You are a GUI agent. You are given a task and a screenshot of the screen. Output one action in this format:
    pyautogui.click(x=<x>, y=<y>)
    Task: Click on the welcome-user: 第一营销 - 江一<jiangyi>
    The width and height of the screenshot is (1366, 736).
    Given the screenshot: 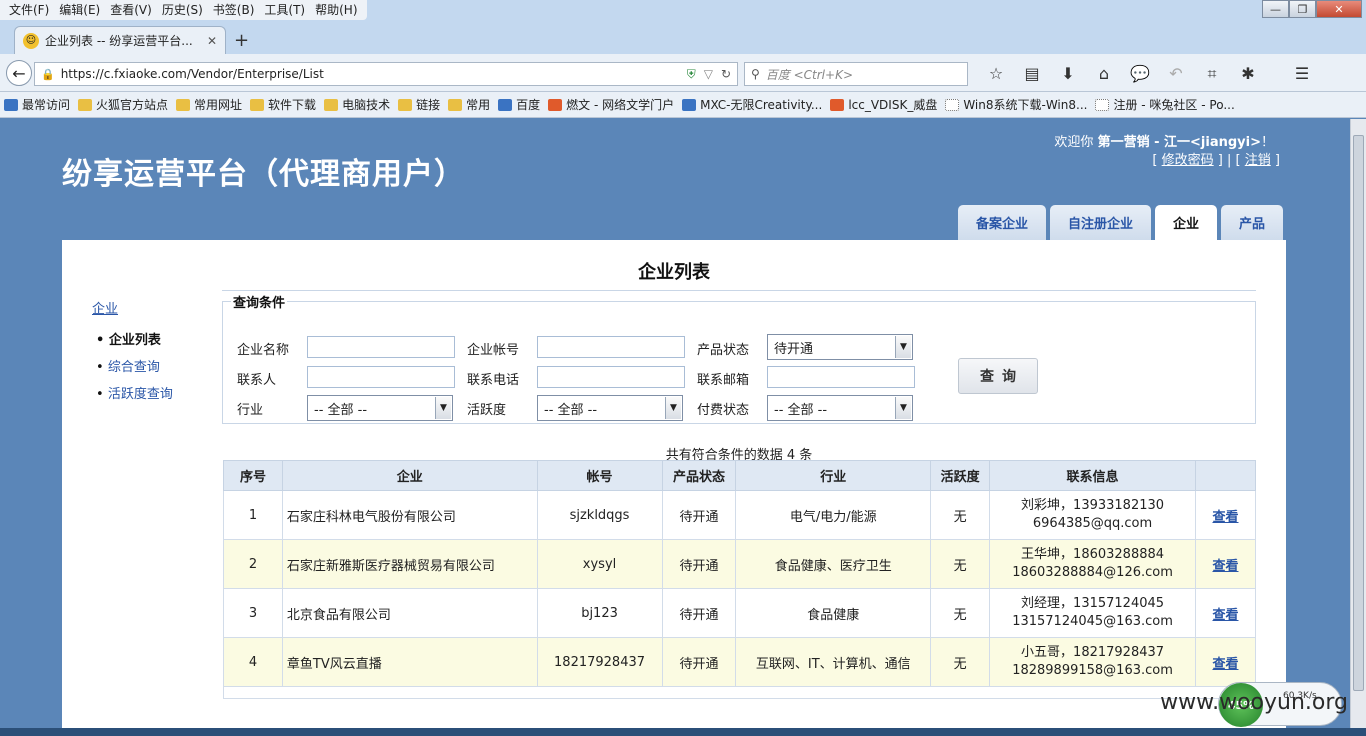 What is the action you would take?
    pyautogui.click(x=1179, y=142)
    